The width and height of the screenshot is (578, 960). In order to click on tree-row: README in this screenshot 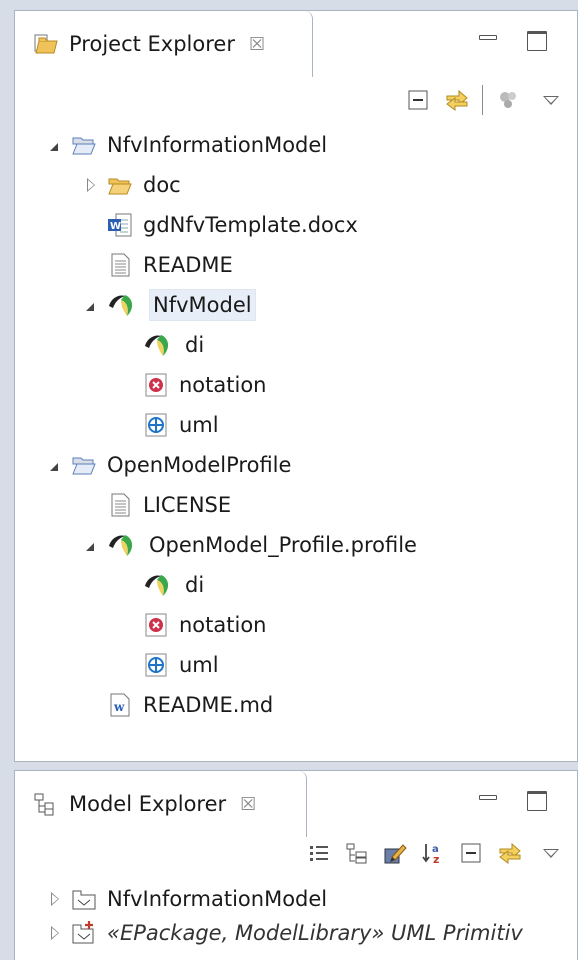, I will do `click(157, 265)`.